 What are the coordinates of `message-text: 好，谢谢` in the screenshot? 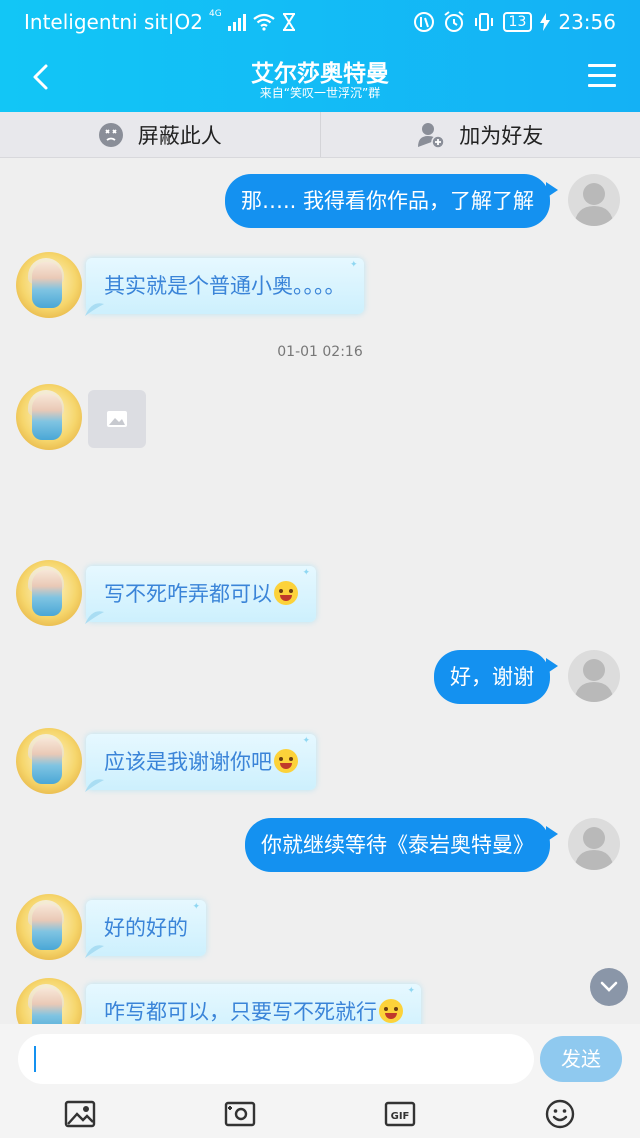 It's located at (492, 677).